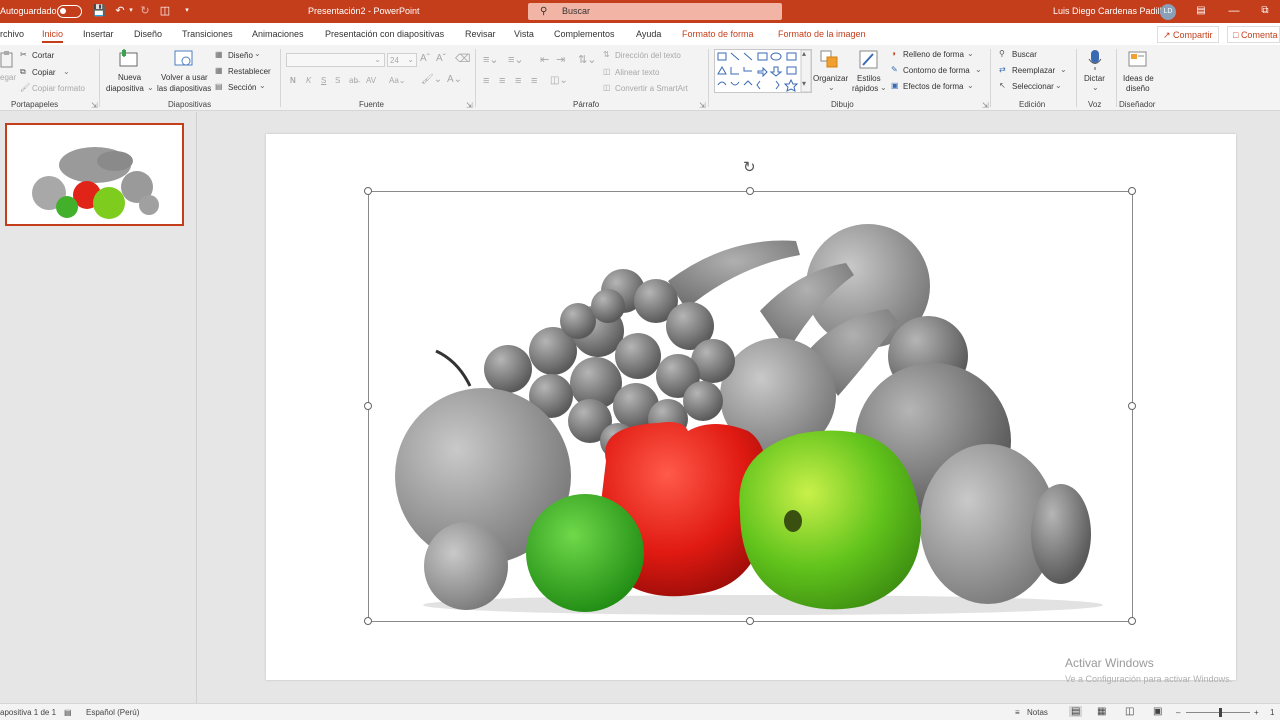 Image resolution: width=1280 pixels, height=720 pixels. What do you see at coordinates (397, 80) in the screenshot?
I see `change-case-icon: Aa⌄` at bounding box center [397, 80].